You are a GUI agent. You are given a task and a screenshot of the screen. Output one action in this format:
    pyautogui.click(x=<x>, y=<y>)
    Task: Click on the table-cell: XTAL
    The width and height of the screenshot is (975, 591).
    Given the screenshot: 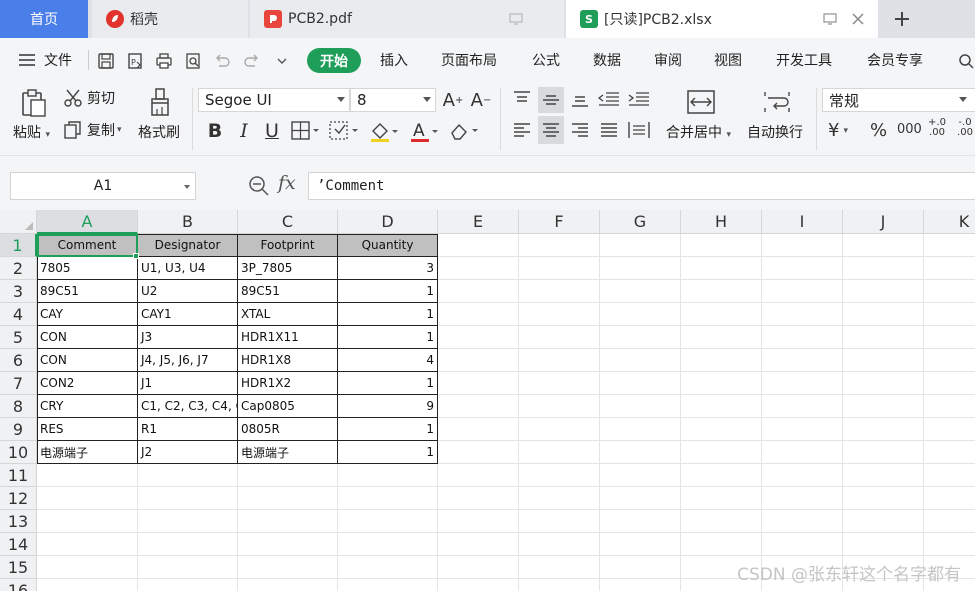 What is the action you would take?
    pyautogui.click(x=287, y=314)
    